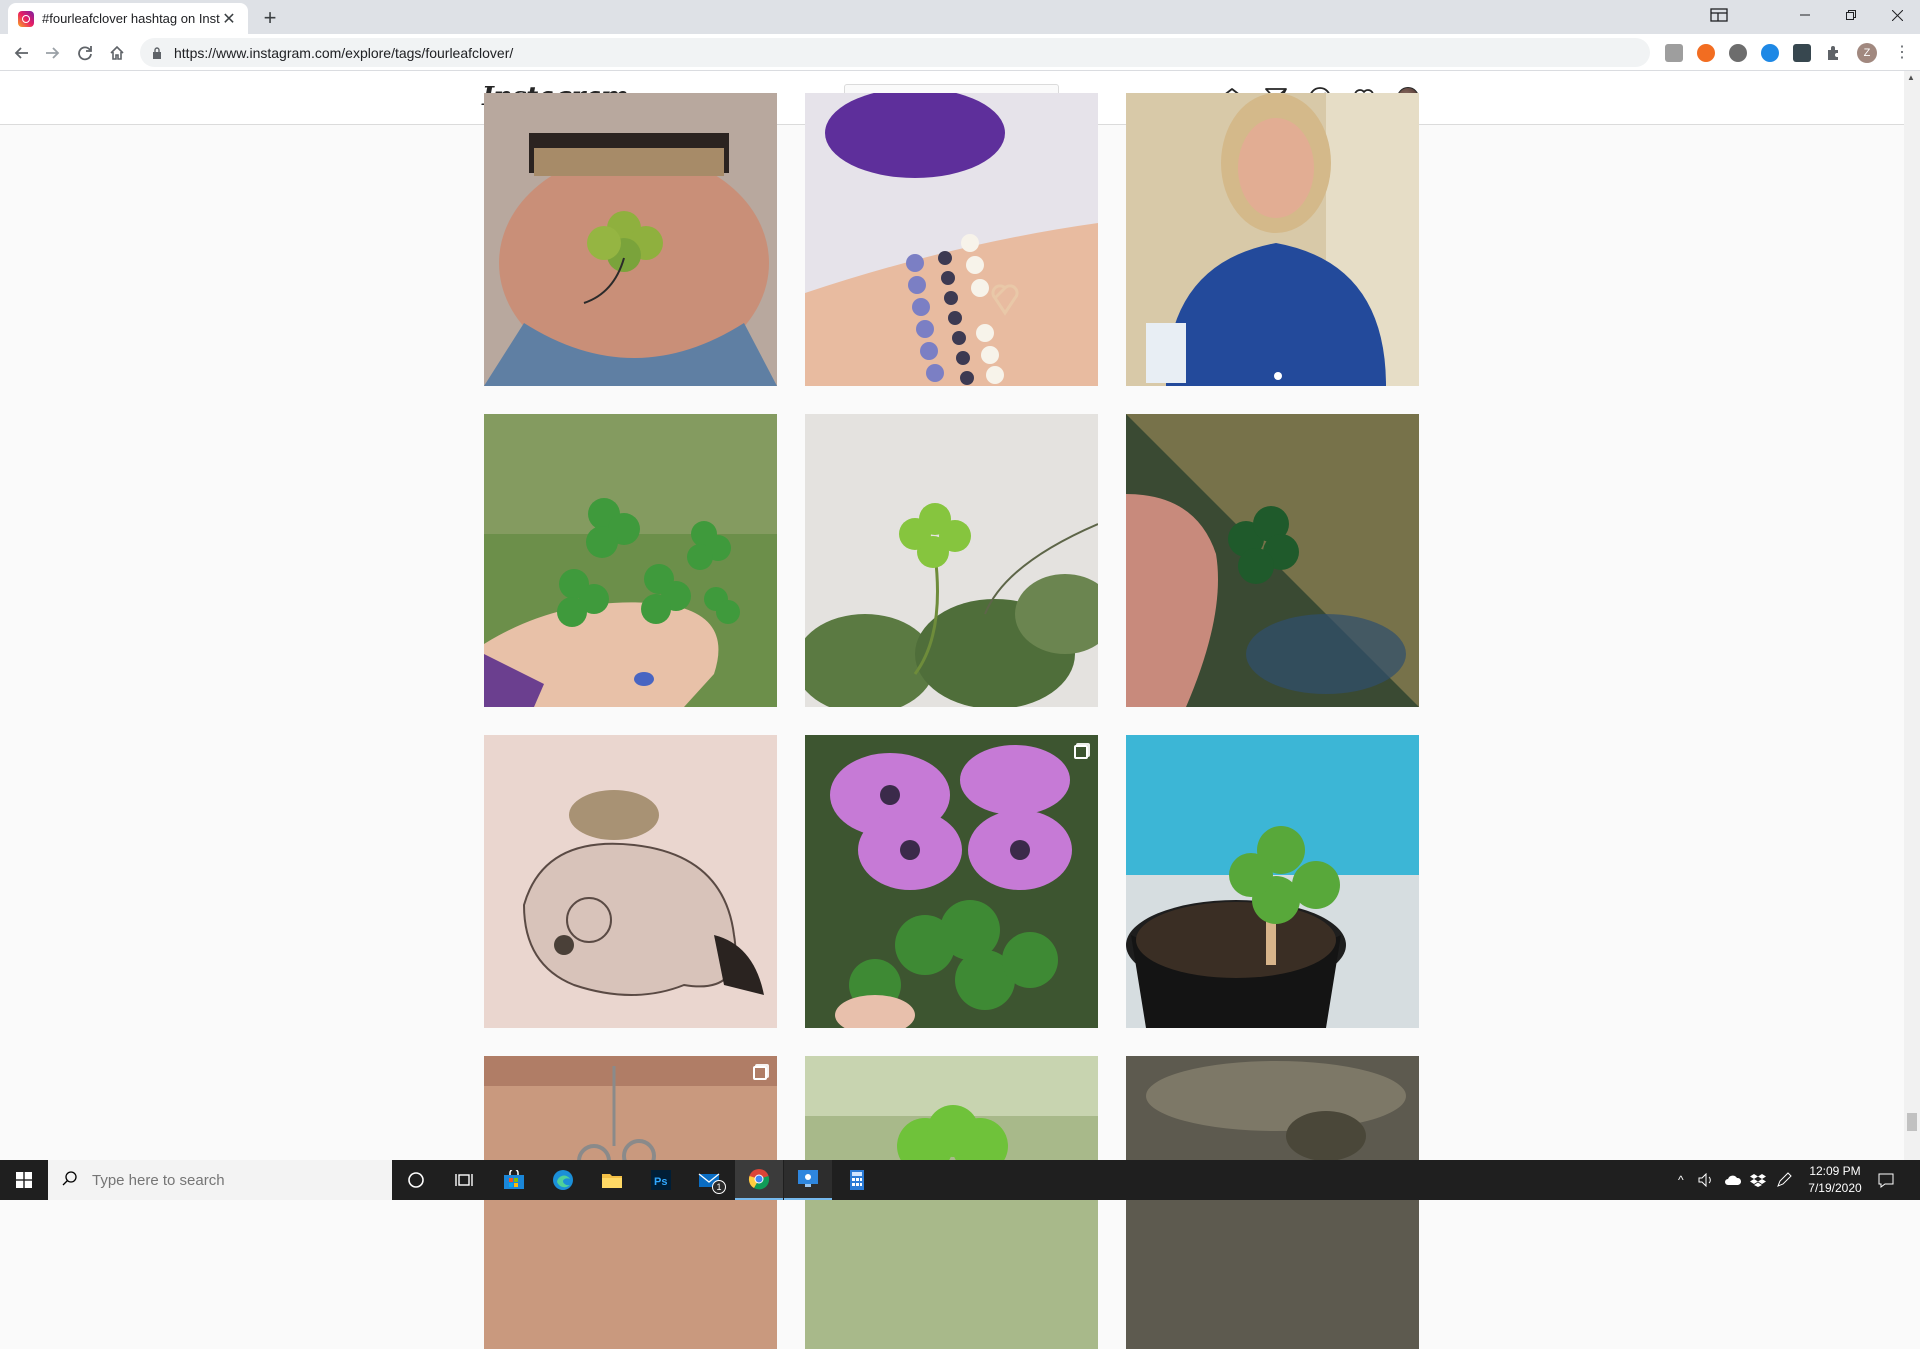  I want to click on lock-icon, so click(158, 52).